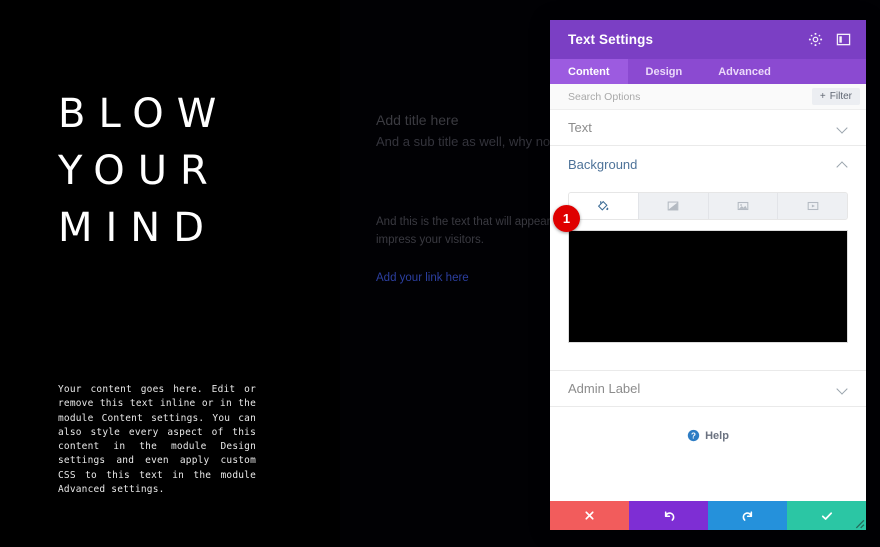  Describe the element at coordinates (580, 127) in the screenshot. I see `section-text-label: Text` at that location.